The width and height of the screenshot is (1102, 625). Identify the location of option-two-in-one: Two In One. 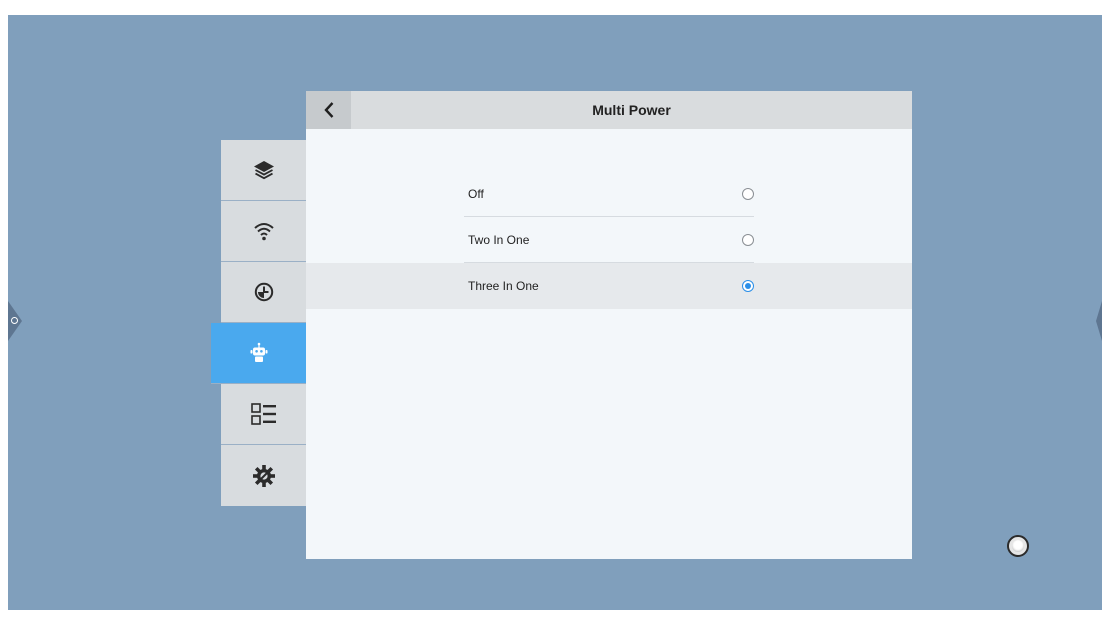
(609, 240).